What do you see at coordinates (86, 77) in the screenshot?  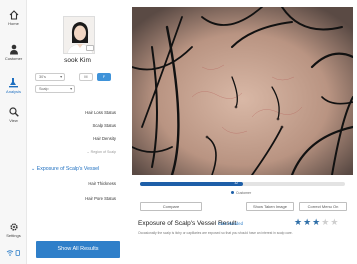 I see `gender-male-toggle: M` at bounding box center [86, 77].